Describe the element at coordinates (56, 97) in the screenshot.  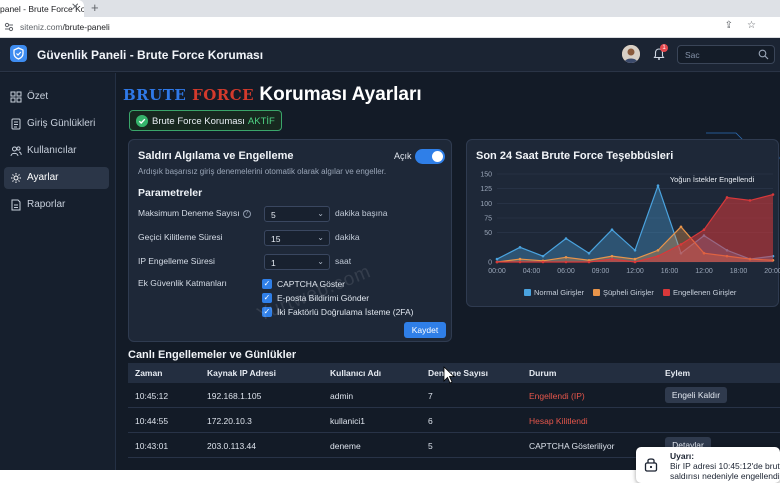
I see `sidebar-item-ozet: Özet` at that location.